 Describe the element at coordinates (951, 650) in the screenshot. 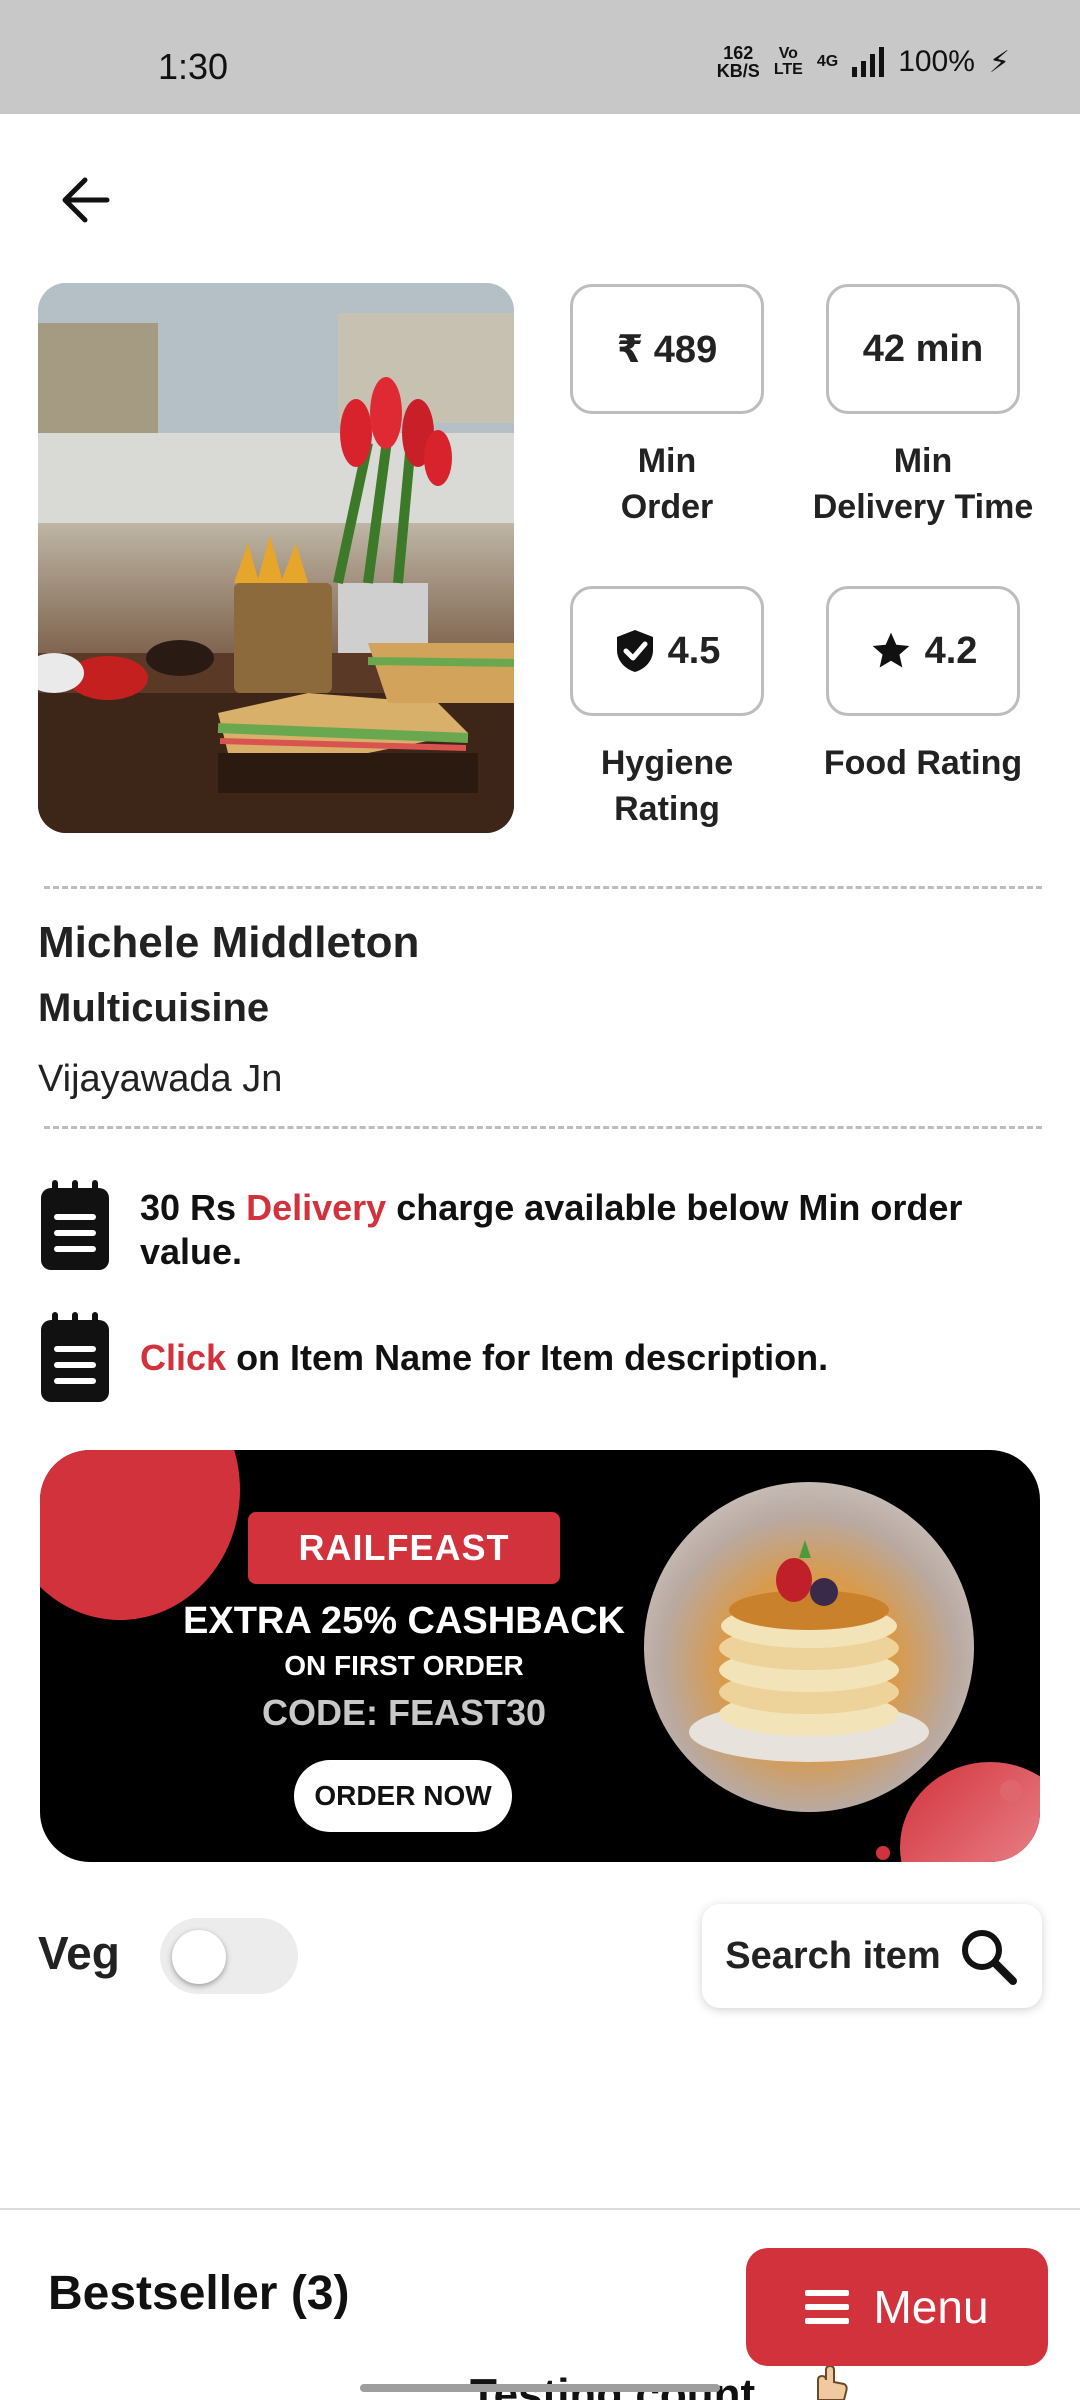

I see `food-rating-value: 4.2` at that location.